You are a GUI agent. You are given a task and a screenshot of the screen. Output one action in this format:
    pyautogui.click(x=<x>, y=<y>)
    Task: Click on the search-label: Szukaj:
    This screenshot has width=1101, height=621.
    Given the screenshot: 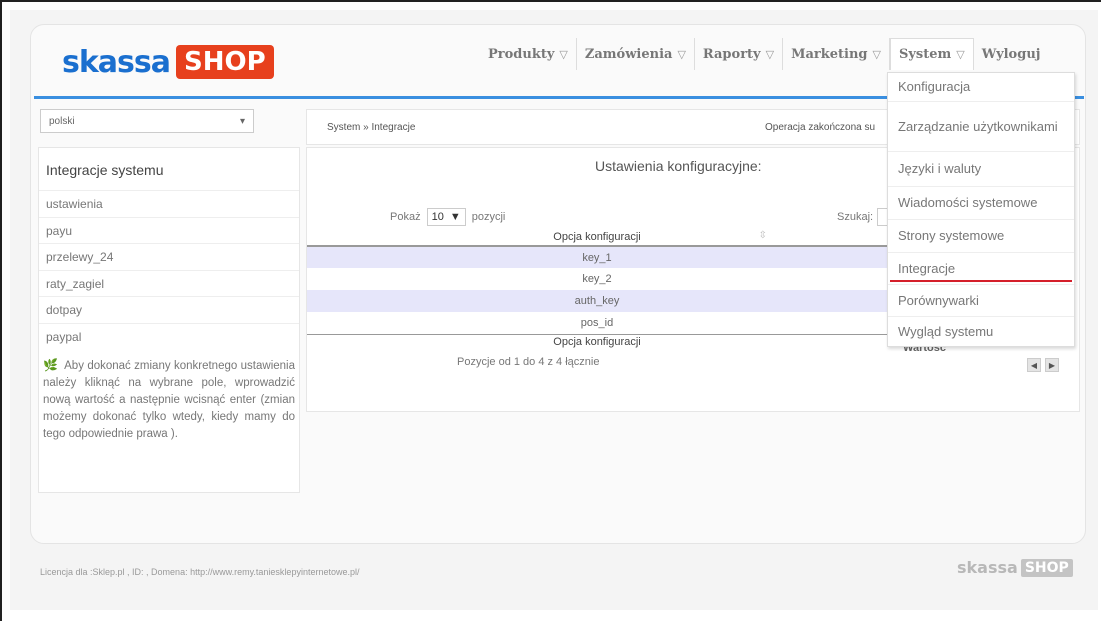 What is the action you would take?
    pyautogui.click(x=855, y=217)
    